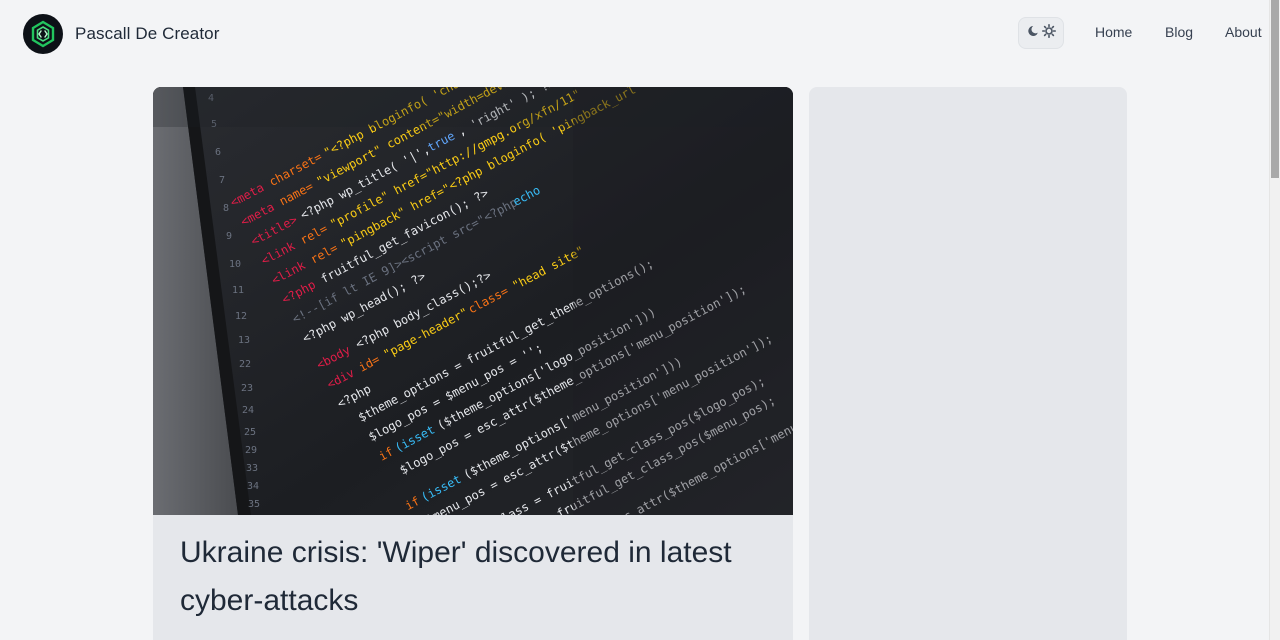 The width and height of the screenshot is (1280, 640). What do you see at coordinates (251, 450) in the screenshot?
I see `svg-text: 29` at bounding box center [251, 450].